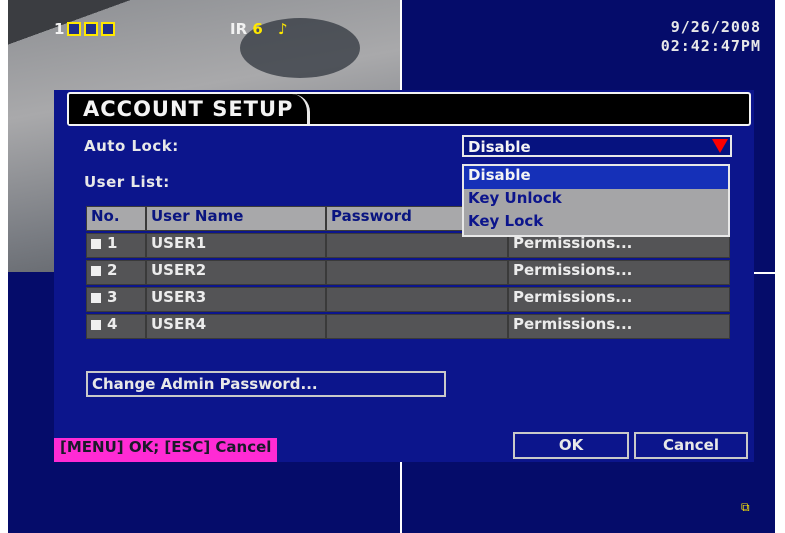 The height and width of the screenshot is (533, 785). Describe the element at coordinates (257, 29) in the screenshot. I see `ir-value: 6` at that location.